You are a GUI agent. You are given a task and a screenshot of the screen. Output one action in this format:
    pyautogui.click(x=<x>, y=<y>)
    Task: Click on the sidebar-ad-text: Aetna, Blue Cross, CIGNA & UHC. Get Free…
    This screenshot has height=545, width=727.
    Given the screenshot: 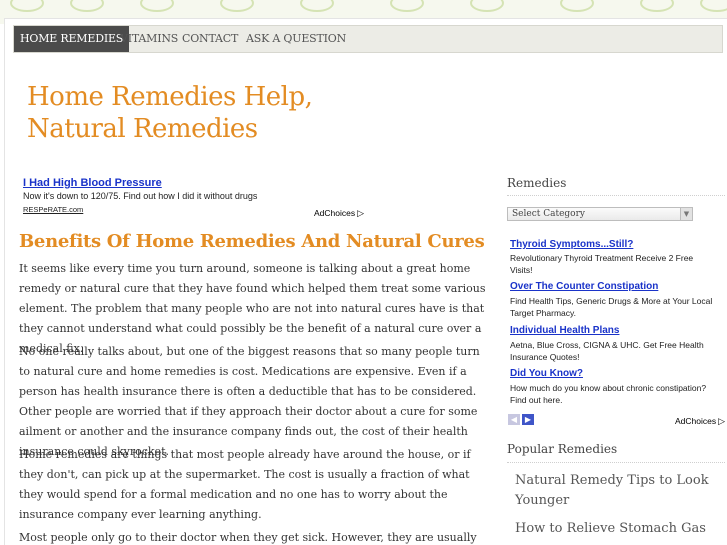 What is the action you would take?
    pyautogui.click(x=607, y=345)
    